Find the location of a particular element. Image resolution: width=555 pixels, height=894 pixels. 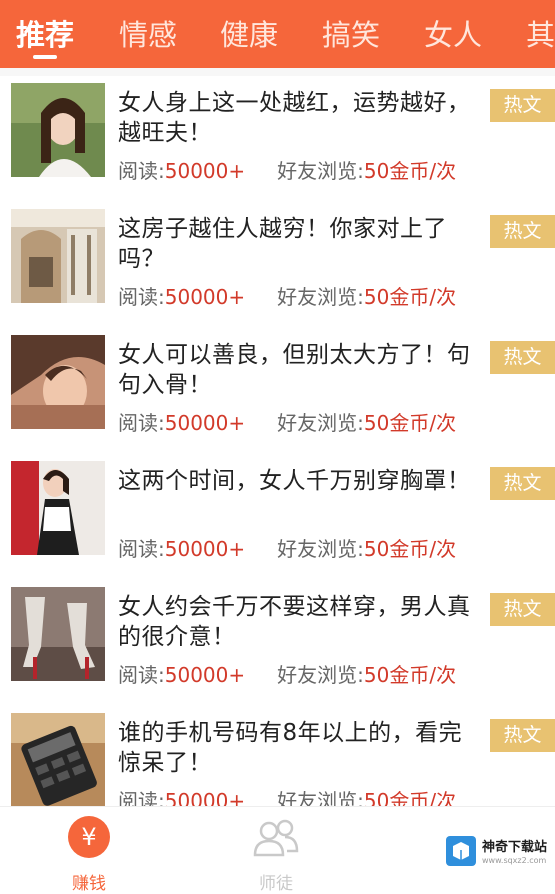

article-title: 女人可以善良，但别太大方了！句句入骨！ is located at coordinates (300, 370).